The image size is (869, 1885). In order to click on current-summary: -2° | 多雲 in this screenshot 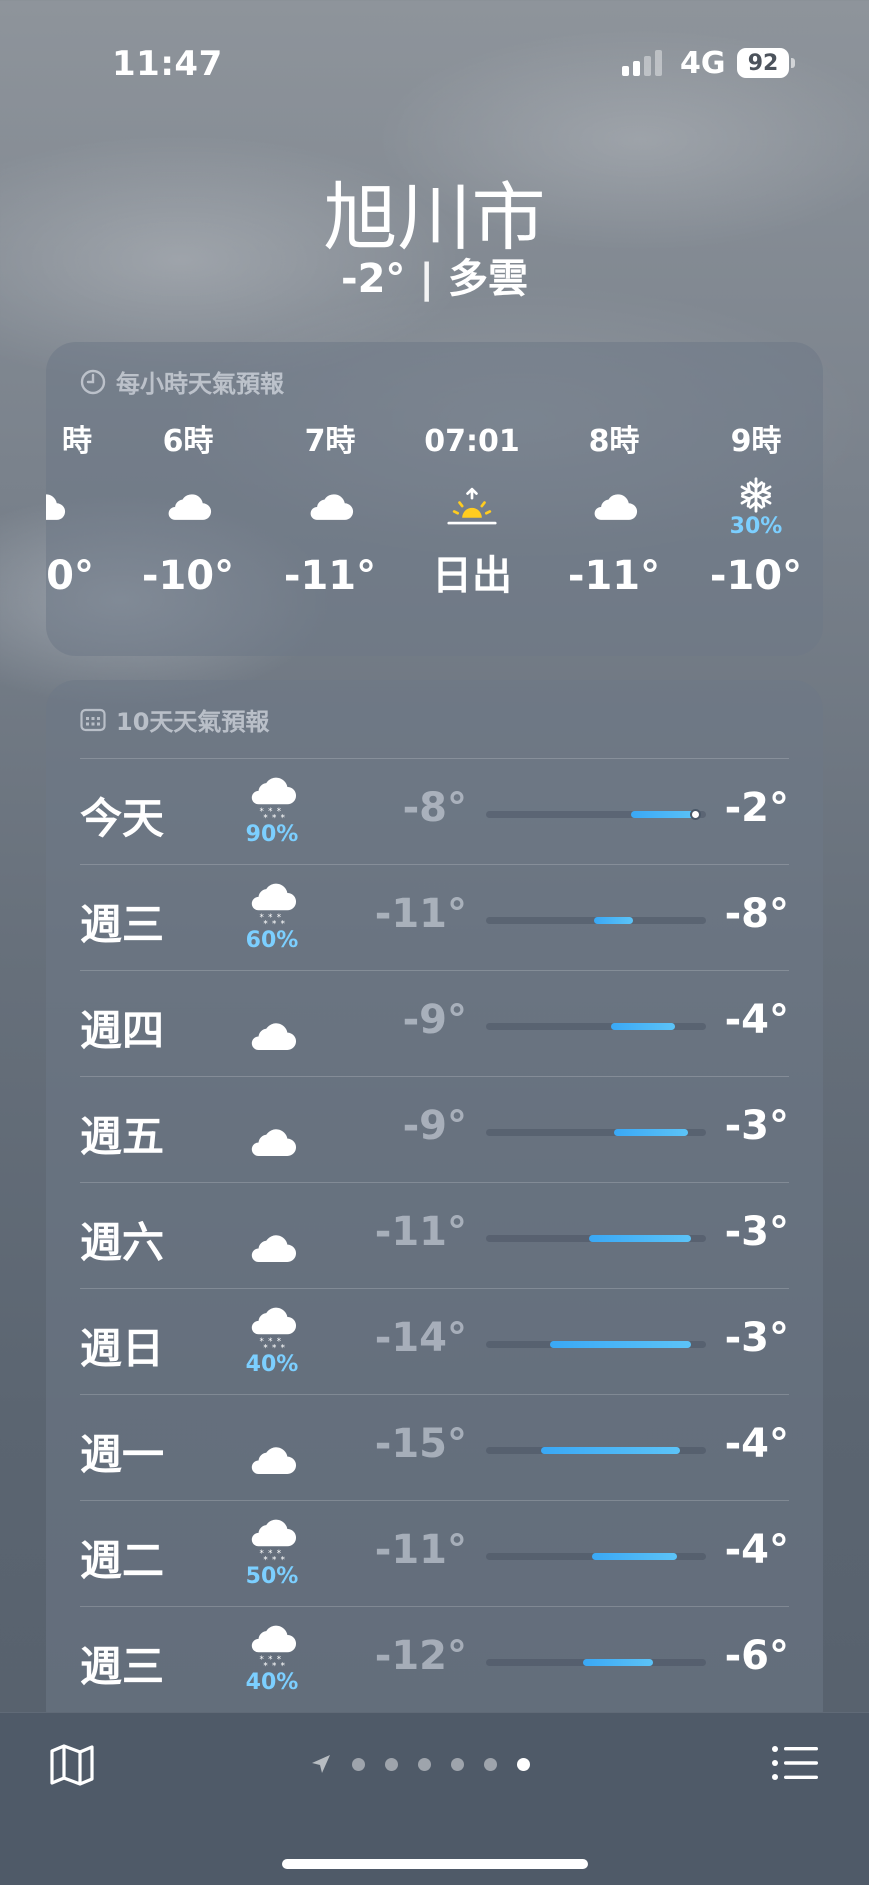, I will do `click(434, 275)`.